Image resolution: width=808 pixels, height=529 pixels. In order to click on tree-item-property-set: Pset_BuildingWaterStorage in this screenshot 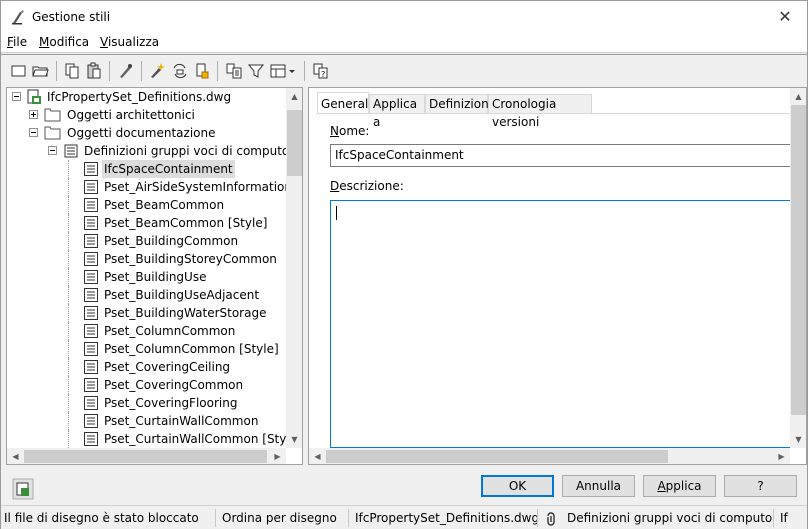, I will do `click(147, 313)`.